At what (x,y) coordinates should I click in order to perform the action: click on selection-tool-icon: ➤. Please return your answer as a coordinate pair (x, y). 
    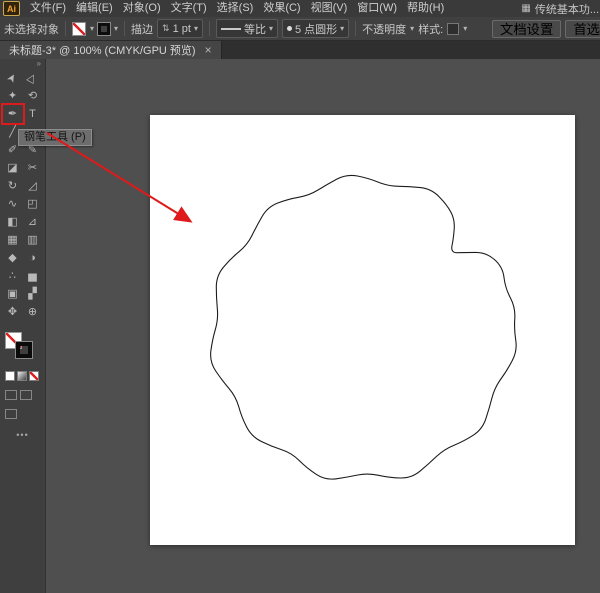
    Looking at the image, I should click on (12, 77).